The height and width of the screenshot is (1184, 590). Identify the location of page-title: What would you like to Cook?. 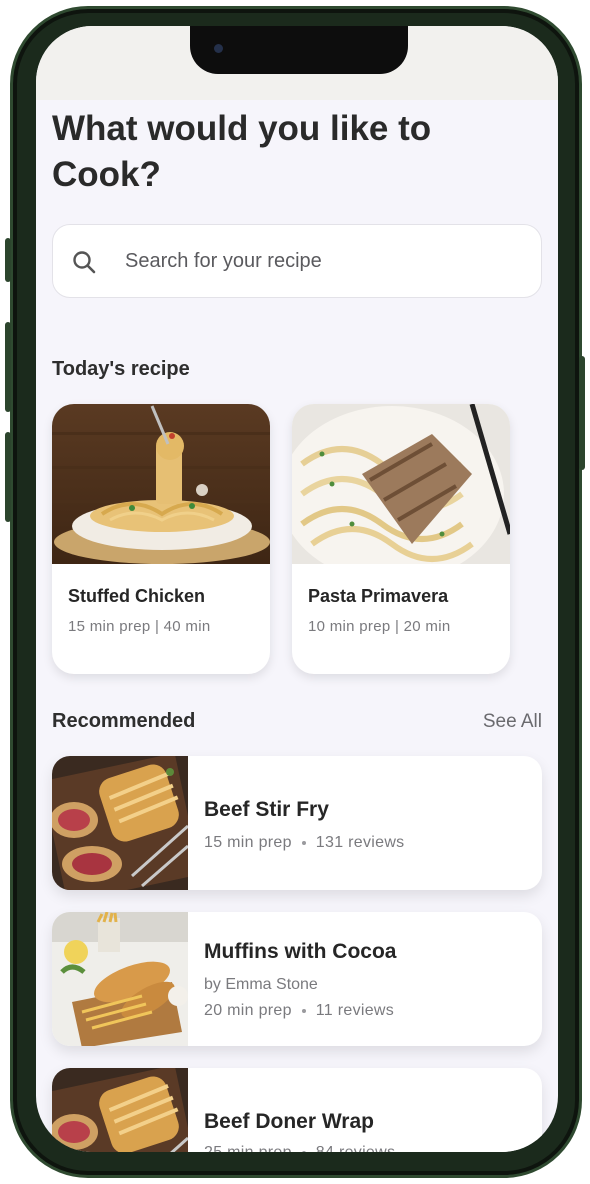
(242, 151).